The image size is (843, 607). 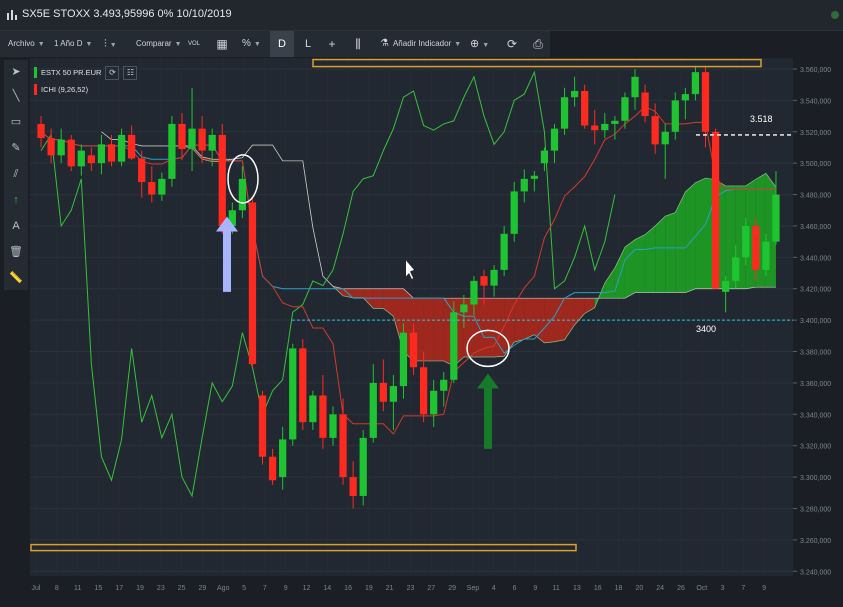 I want to click on refresh-icon: ⟳, so click(x=512, y=44).